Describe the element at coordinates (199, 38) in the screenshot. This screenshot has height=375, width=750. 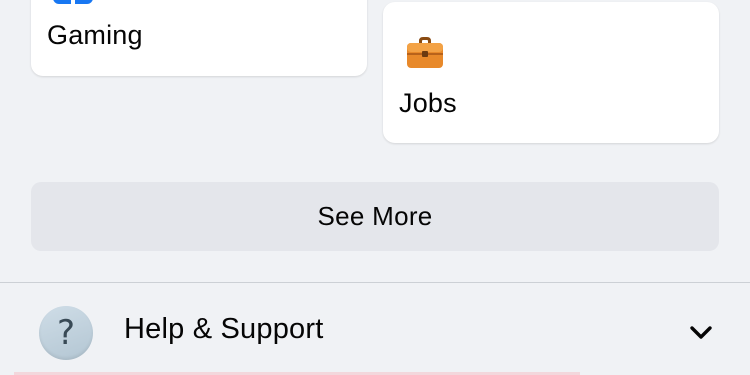
I see `shortcut-gaming: Gaming` at that location.